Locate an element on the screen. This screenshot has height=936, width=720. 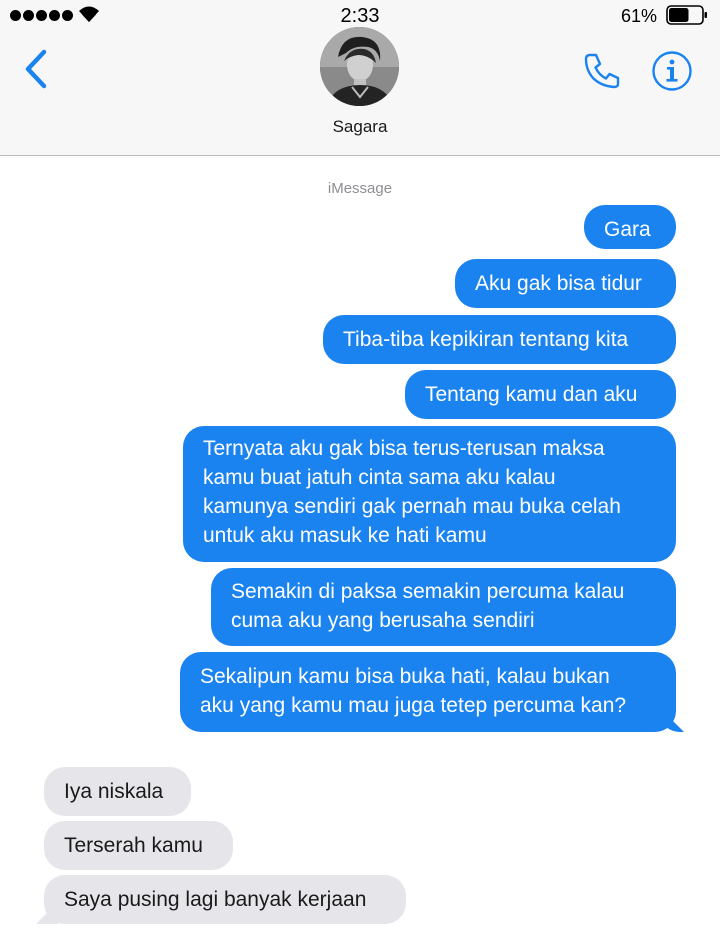
contact-name: Sagara is located at coordinates (360, 127).